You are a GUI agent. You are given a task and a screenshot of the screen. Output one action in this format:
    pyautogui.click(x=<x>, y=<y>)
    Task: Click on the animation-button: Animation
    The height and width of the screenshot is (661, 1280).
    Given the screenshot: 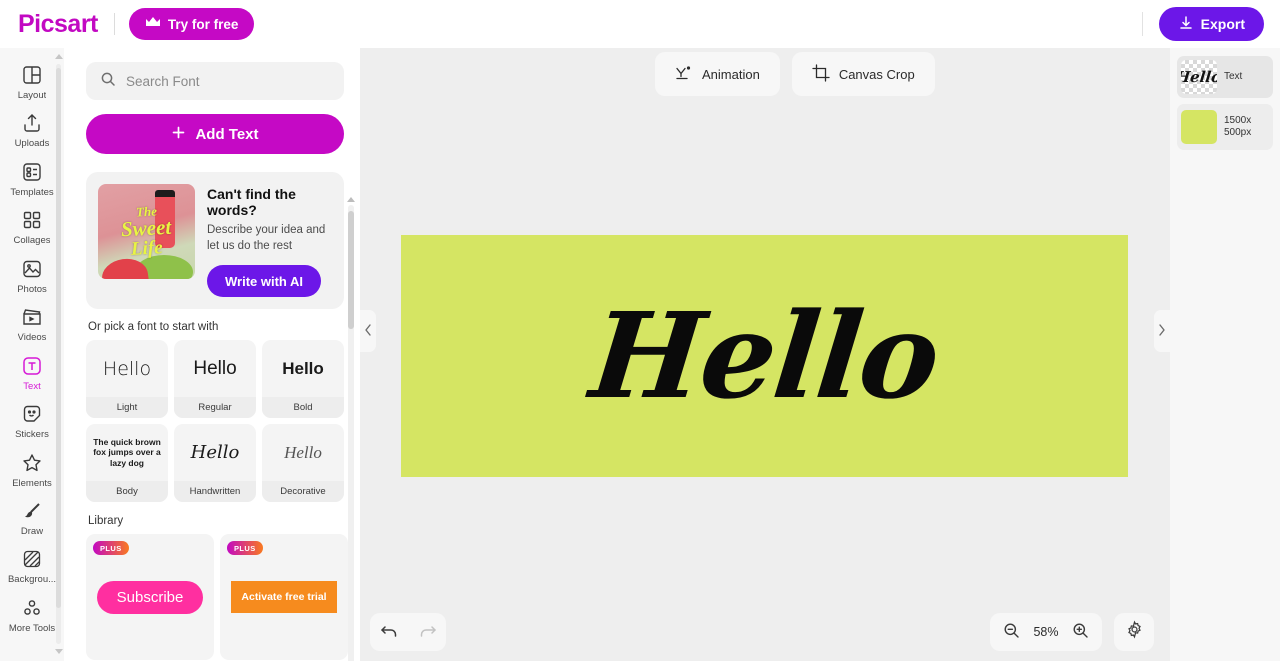 What is the action you would take?
    pyautogui.click(x=717, y=74)
    